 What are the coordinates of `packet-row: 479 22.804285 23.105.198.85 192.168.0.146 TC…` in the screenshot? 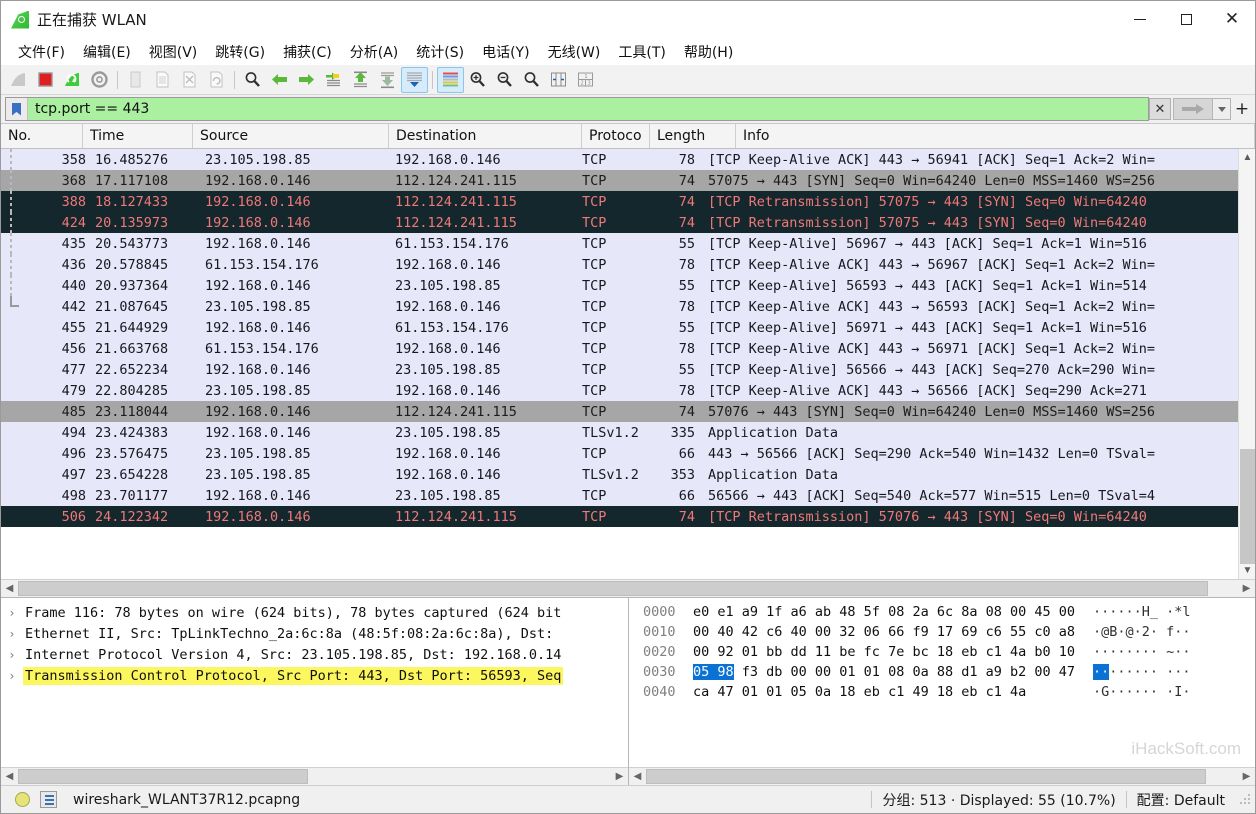 It's located at (628, 390).